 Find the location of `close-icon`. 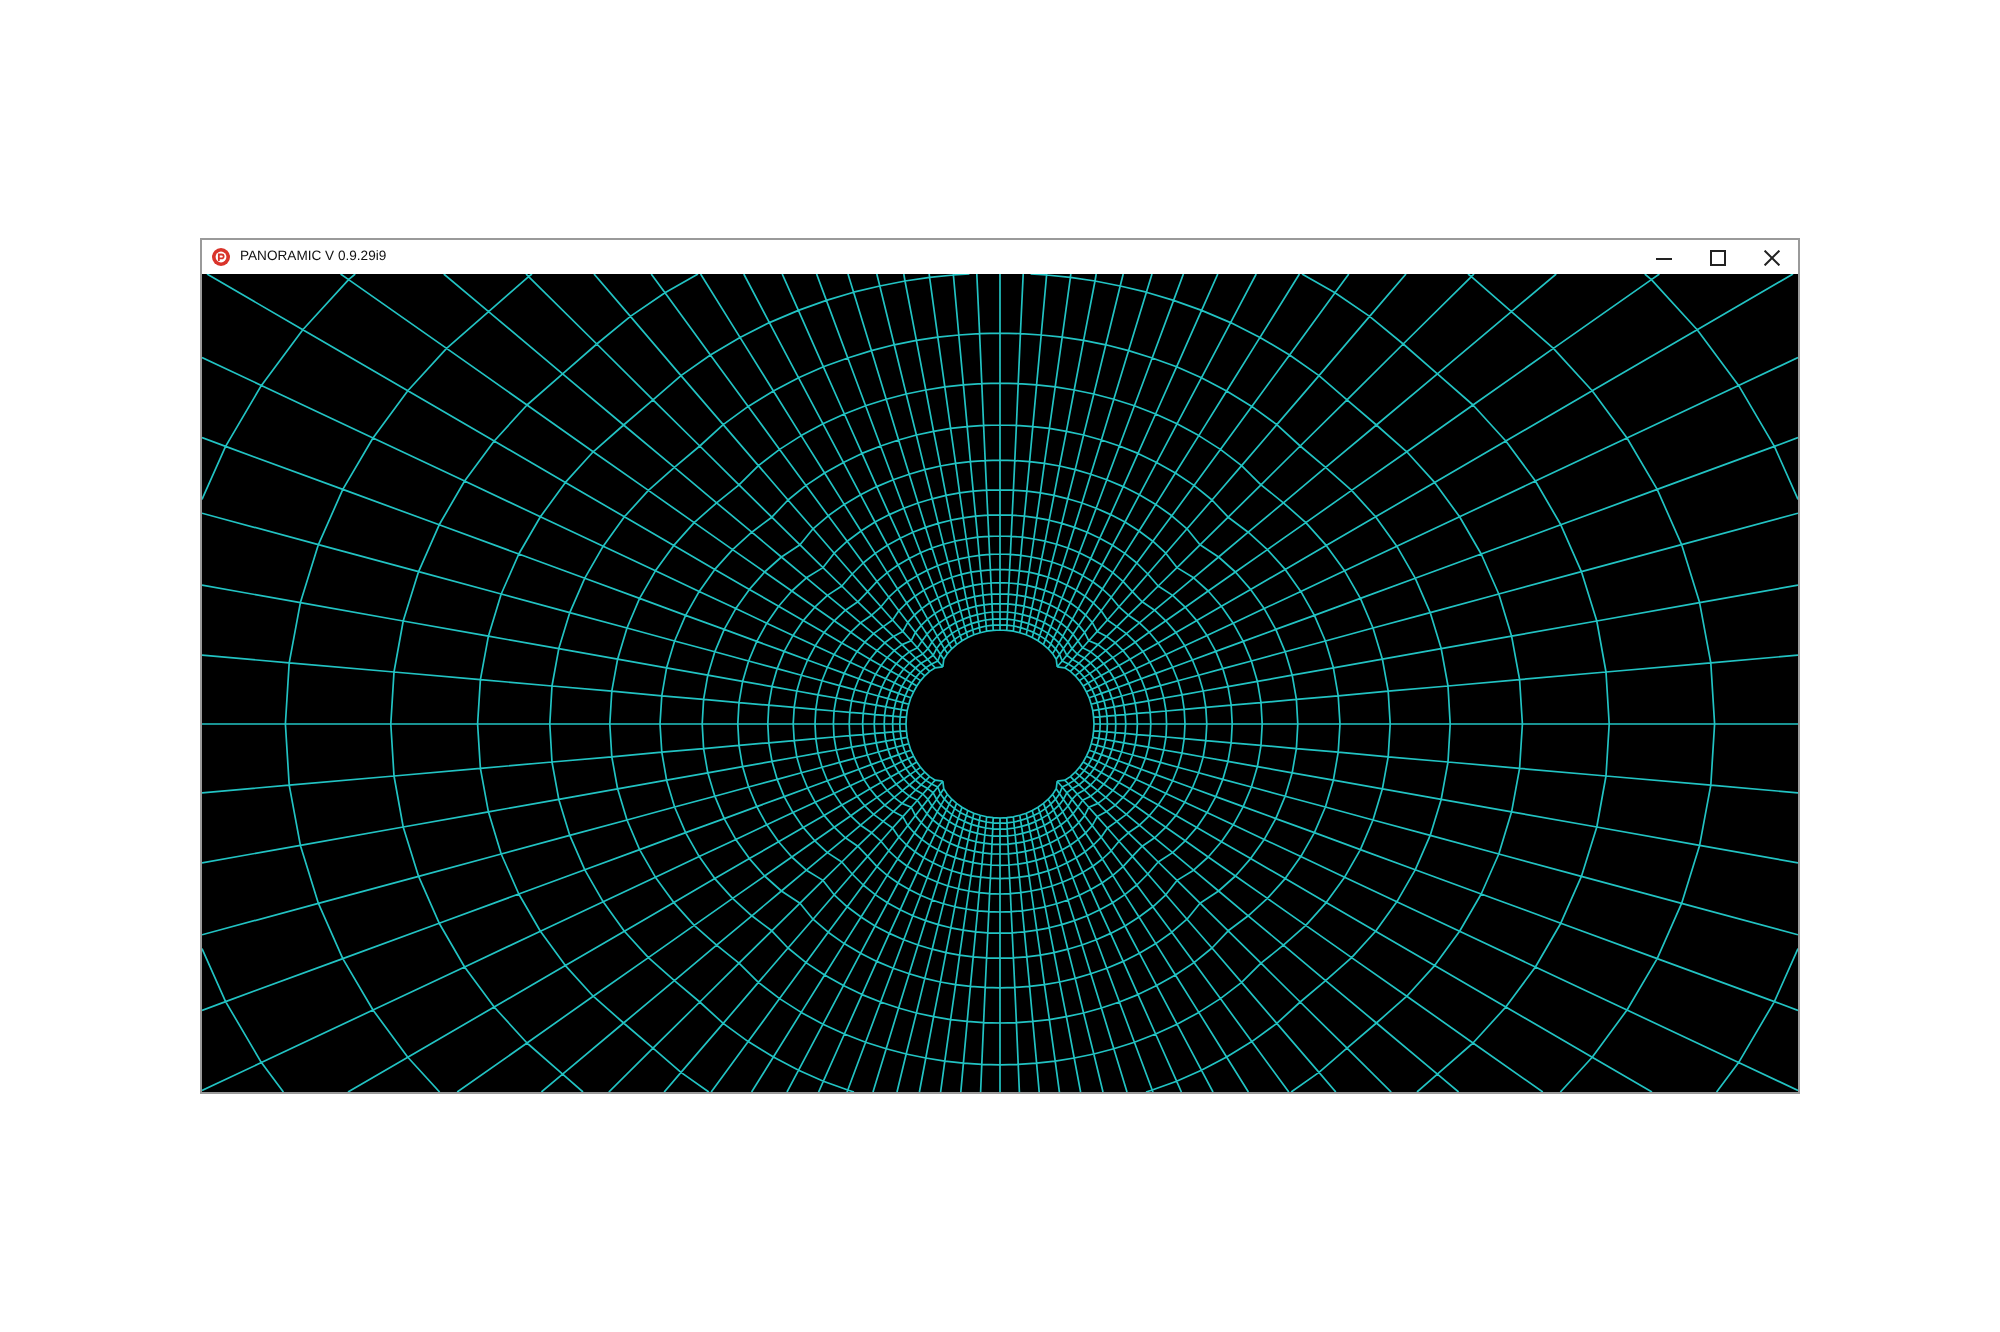

close-icon is located at coordinates (1771, 257).